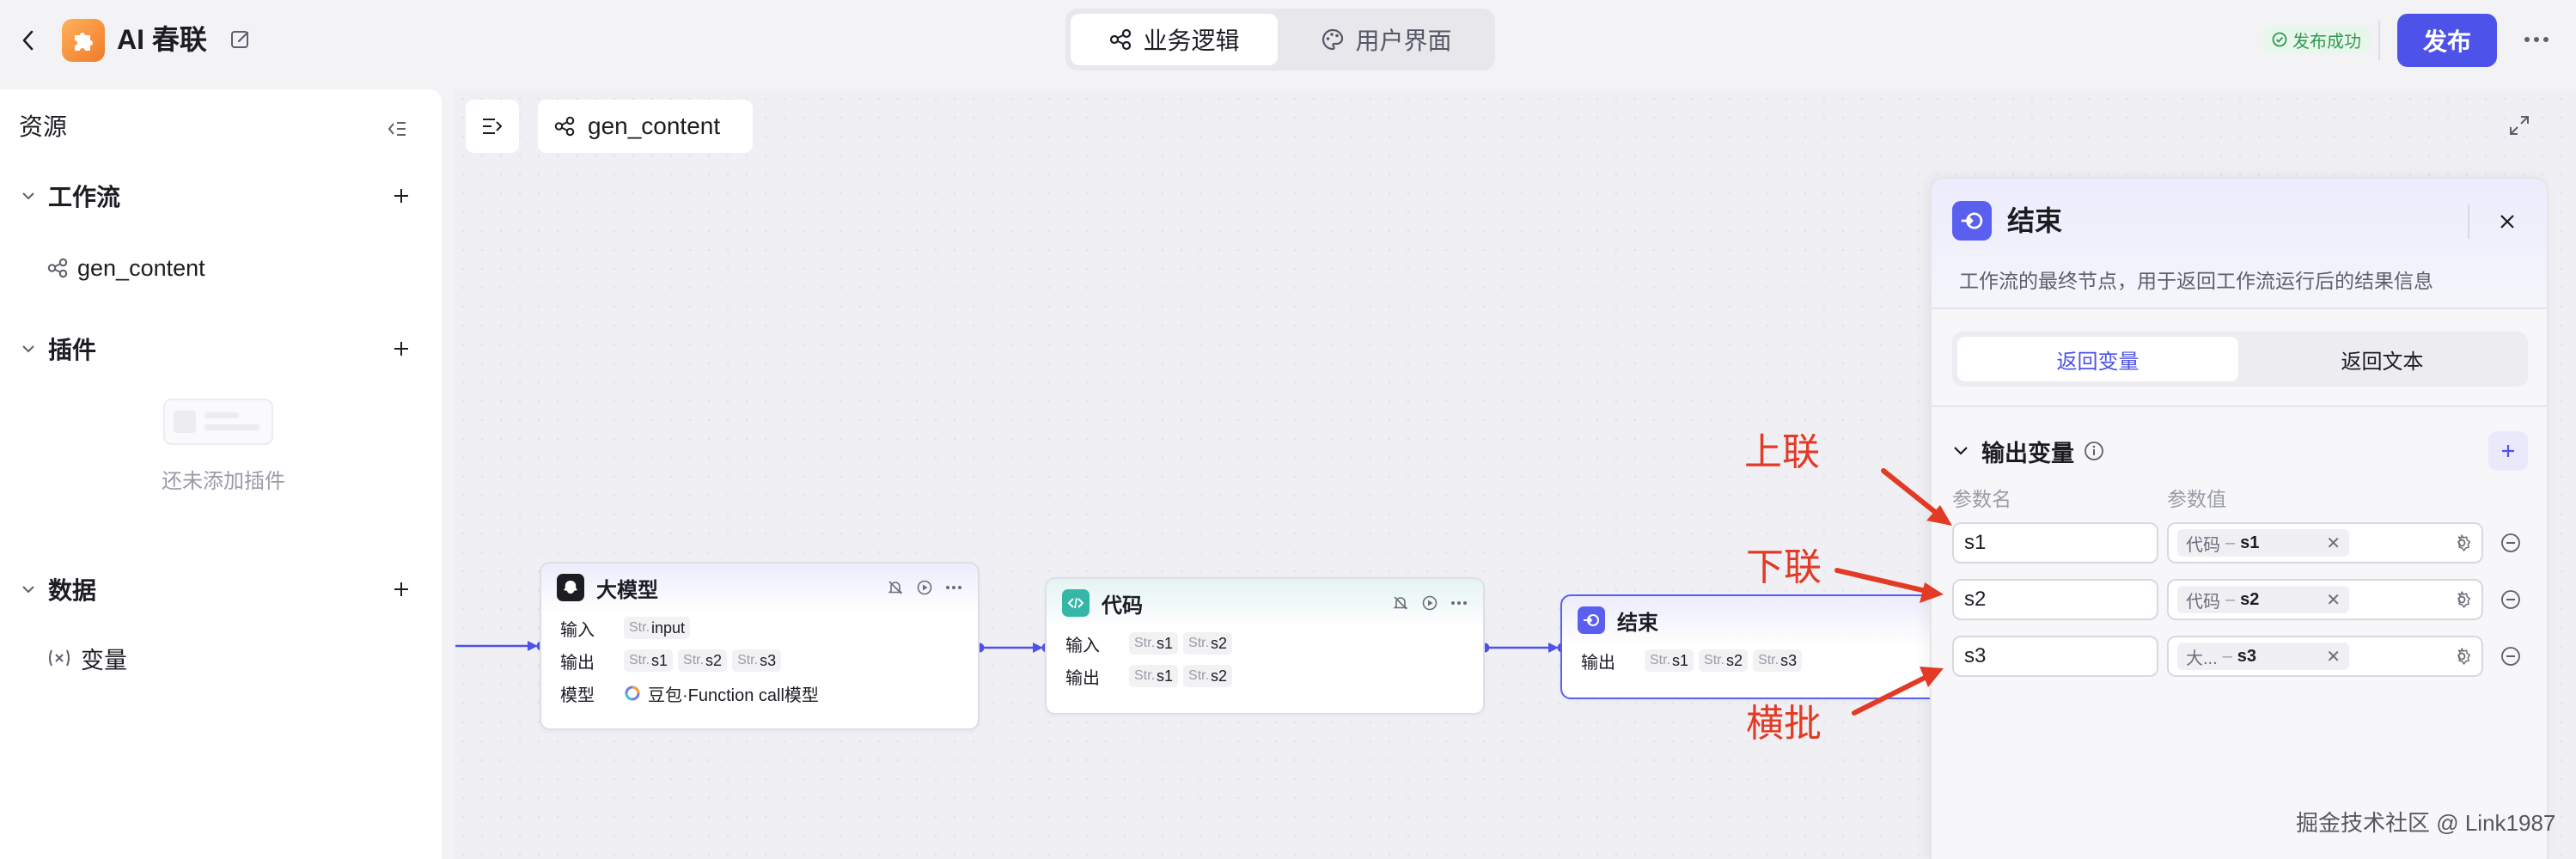 This screenshot has width=2576, height=859. Describe the element at coordinates (2426, 823) in the screenshot. I see `watermark: 掘金技术社区 @ Link1987` at that location.